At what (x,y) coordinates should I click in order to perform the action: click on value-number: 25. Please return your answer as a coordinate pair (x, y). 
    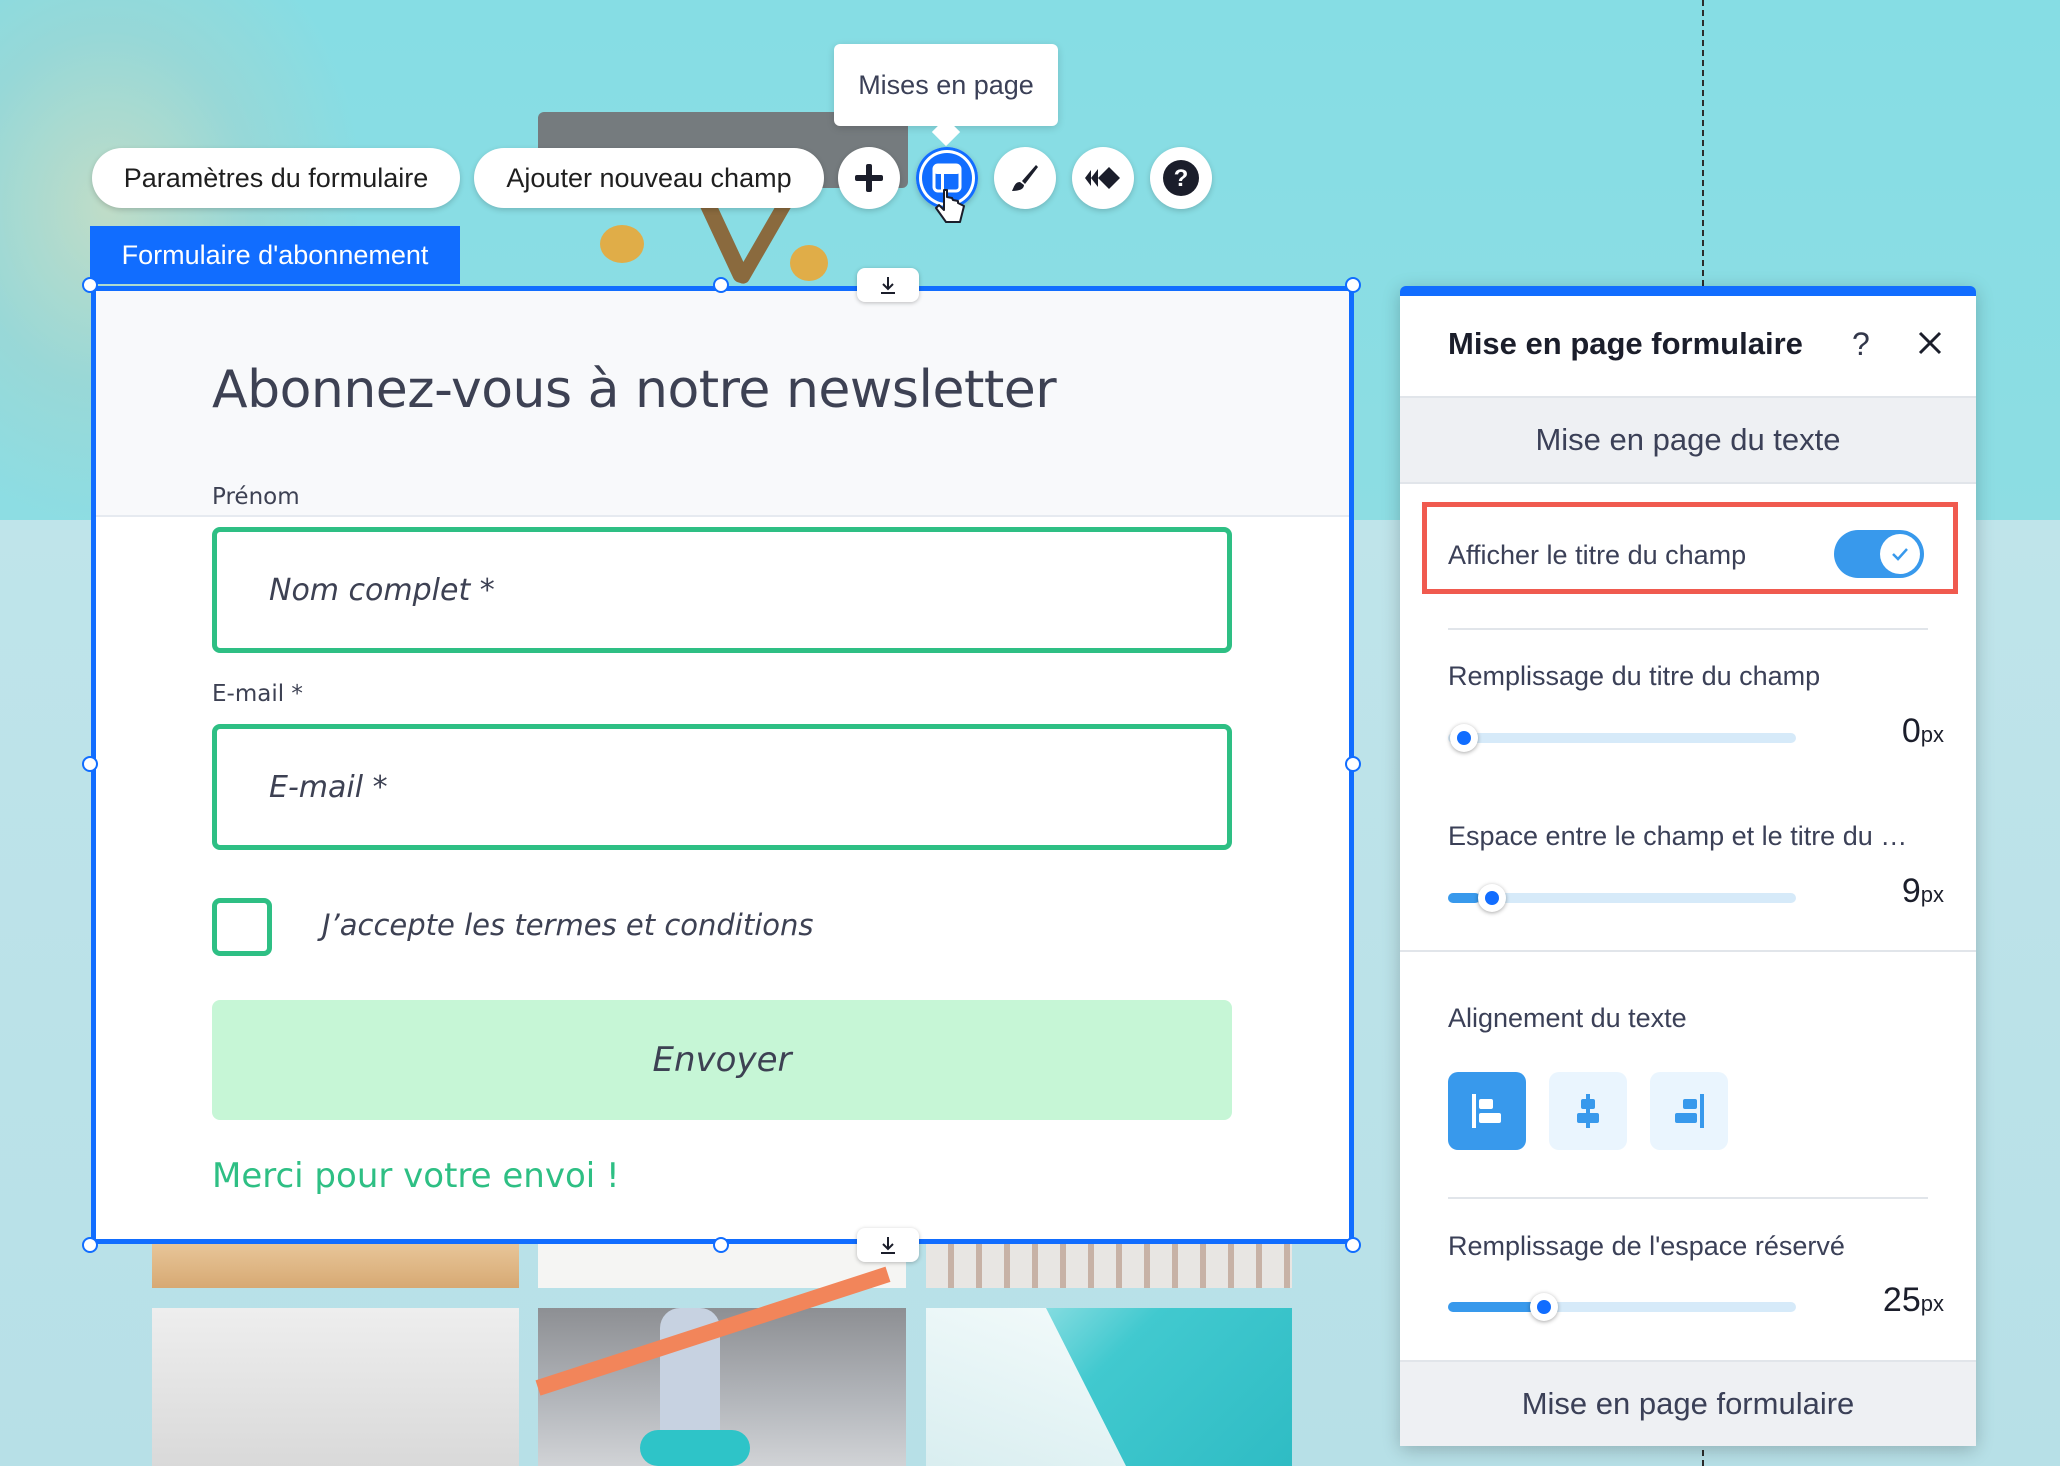
    Looking at the image, I should click on (1901, 1300).